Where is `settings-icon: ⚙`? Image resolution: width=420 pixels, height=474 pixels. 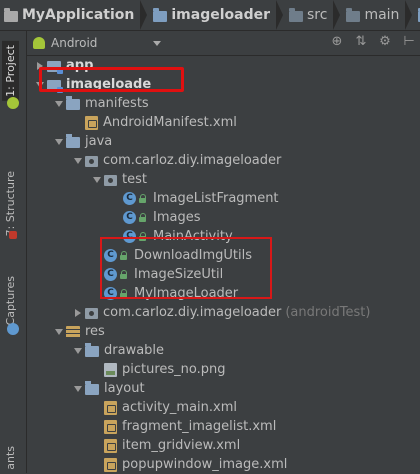 settings-icon: ⚙ is located at coordinates (385, 42).